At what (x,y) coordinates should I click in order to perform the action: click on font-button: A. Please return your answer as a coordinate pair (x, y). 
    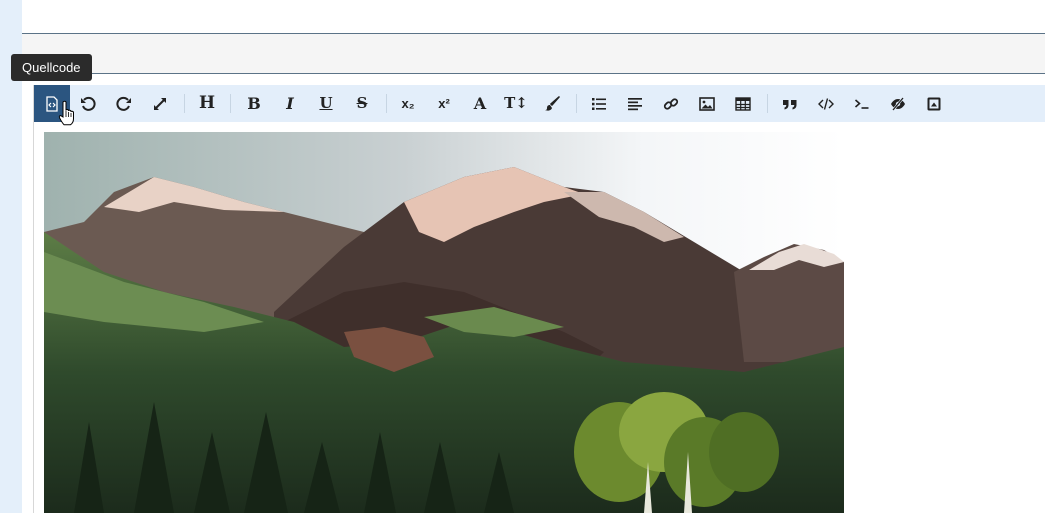
    Looking at the image, I should click on (480, 103).